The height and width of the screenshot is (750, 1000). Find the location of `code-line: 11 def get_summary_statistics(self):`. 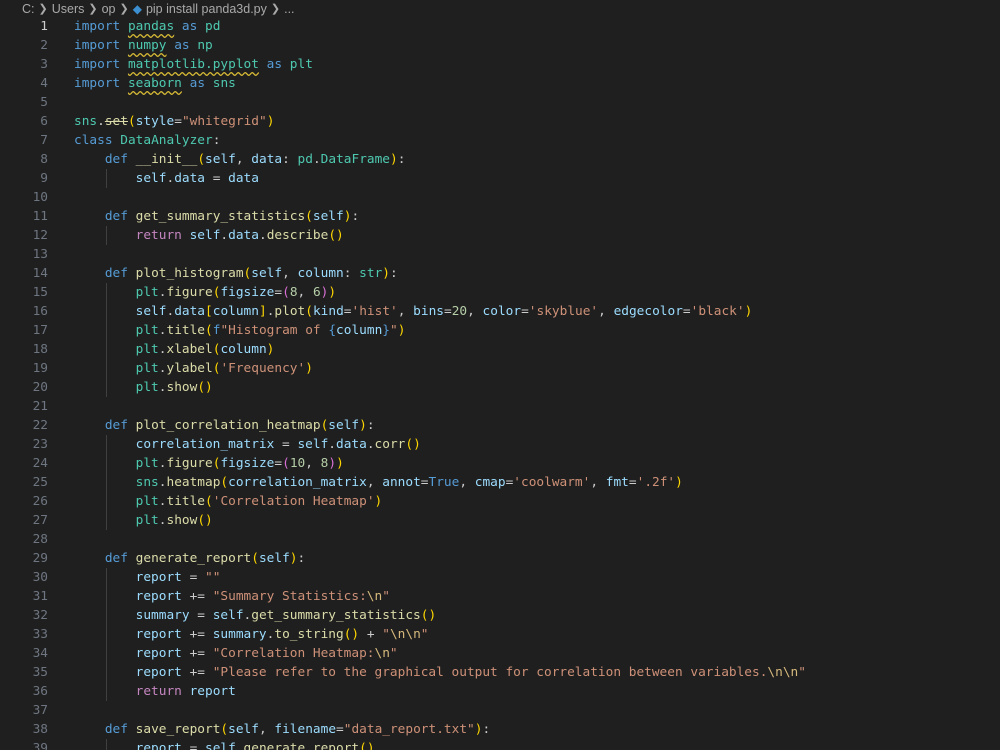

code-line: 11 def get_summary_statistics(self): is located at coordinates (500, 216).